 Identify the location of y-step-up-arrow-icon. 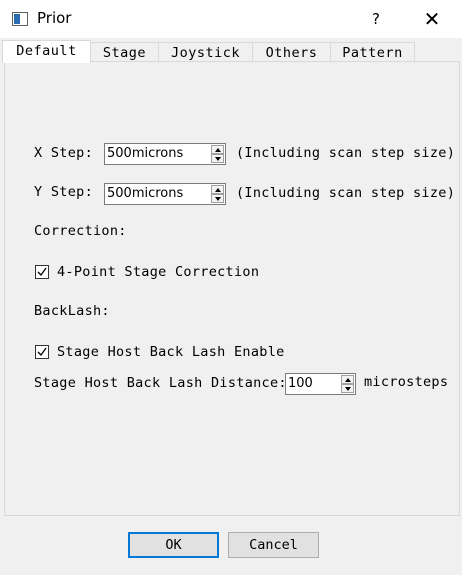
(217, 189).